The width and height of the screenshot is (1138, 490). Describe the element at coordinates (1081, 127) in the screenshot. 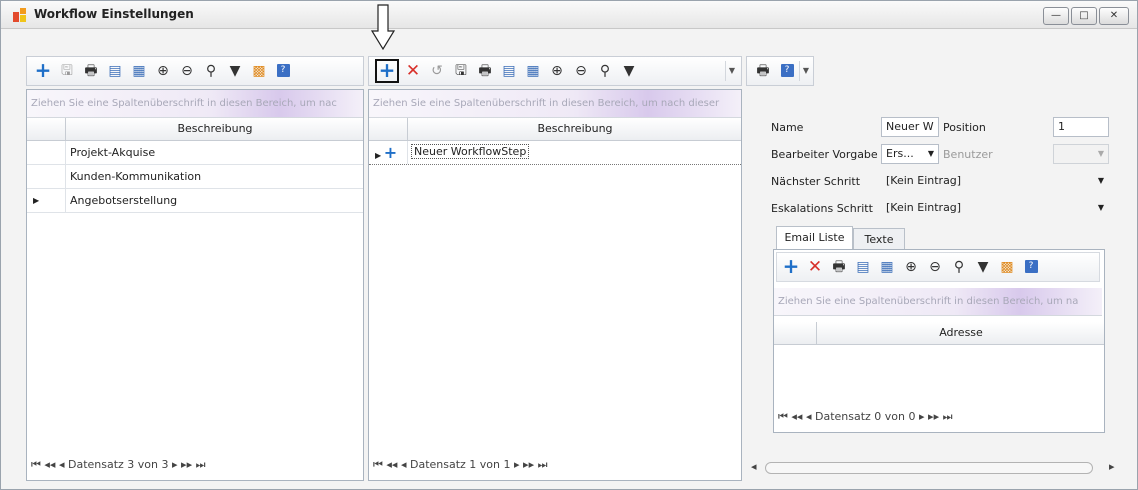

I see `position-field: 1` at that location.